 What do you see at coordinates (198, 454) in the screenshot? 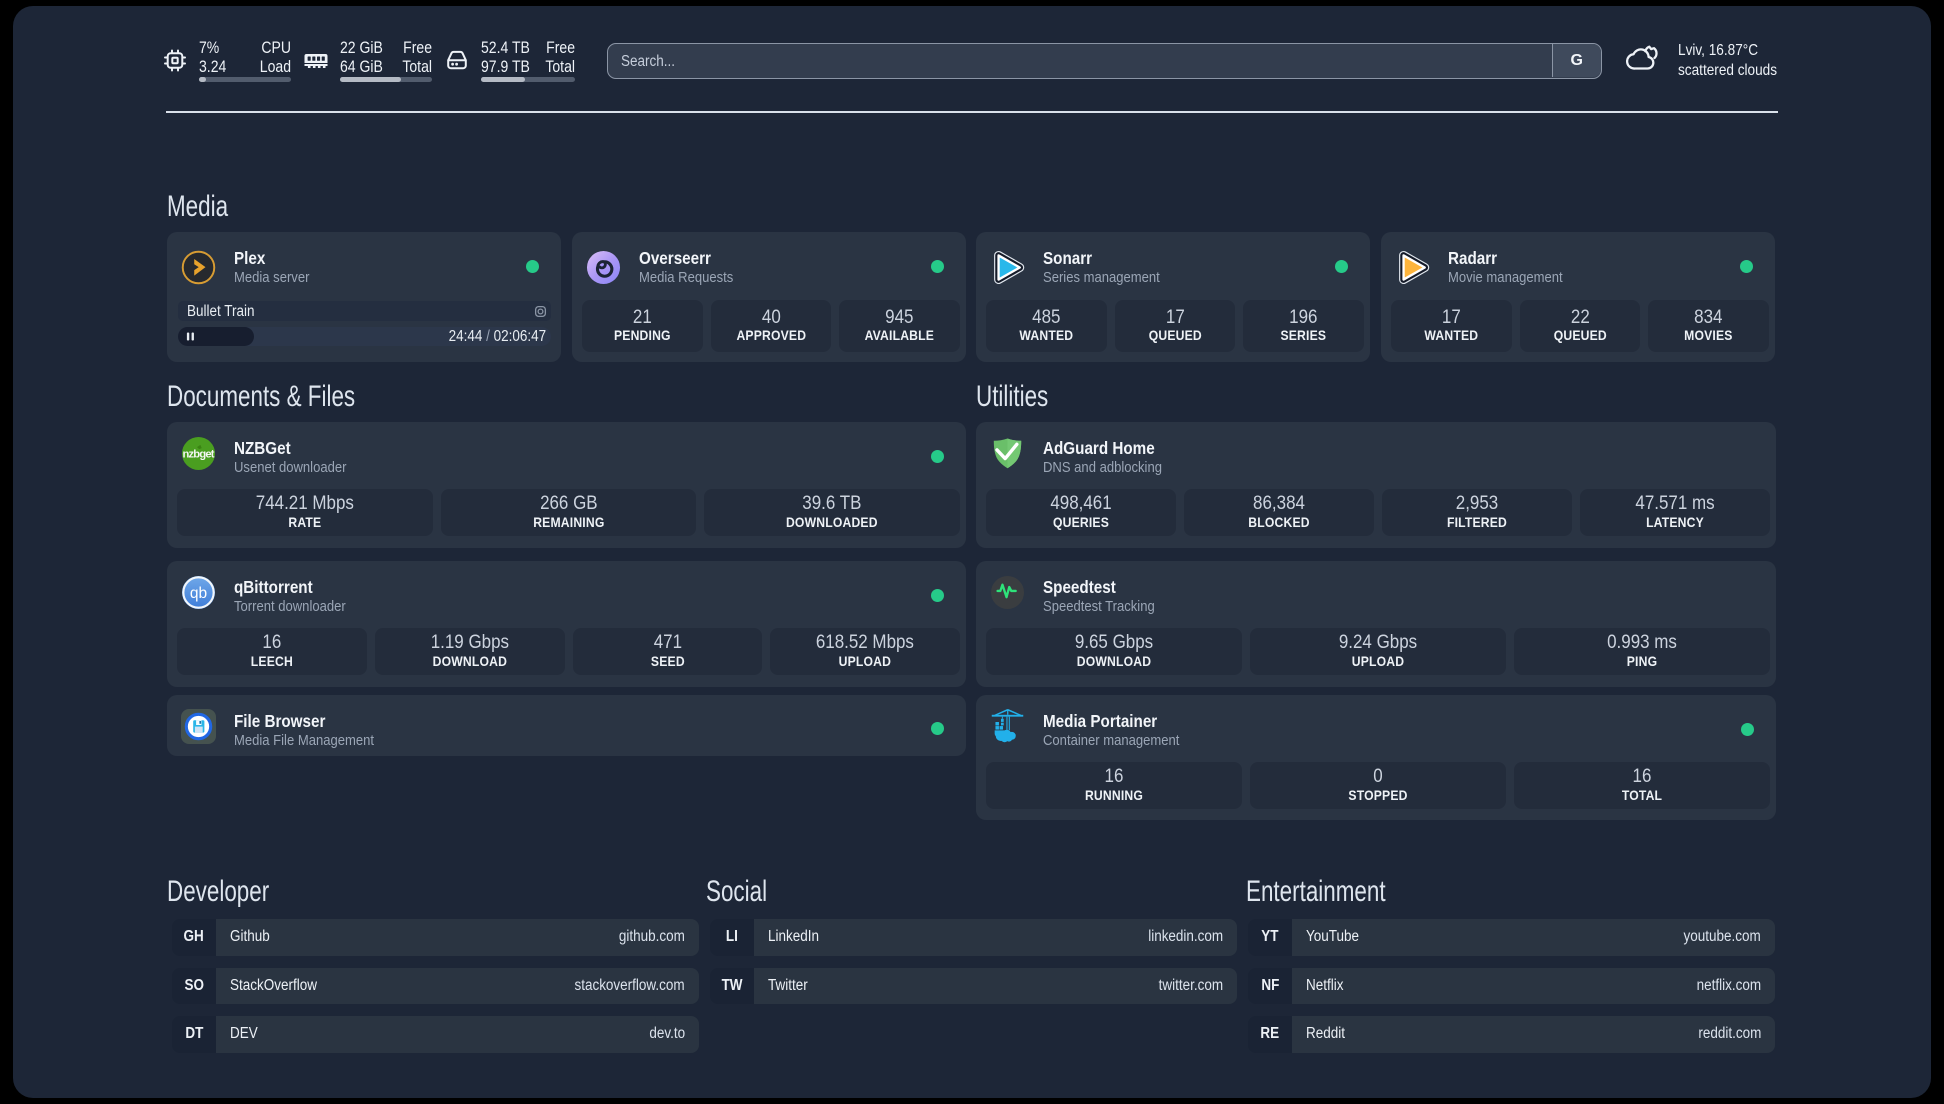
I see `svg-text: nzbget` at bounding box center [198, 454].